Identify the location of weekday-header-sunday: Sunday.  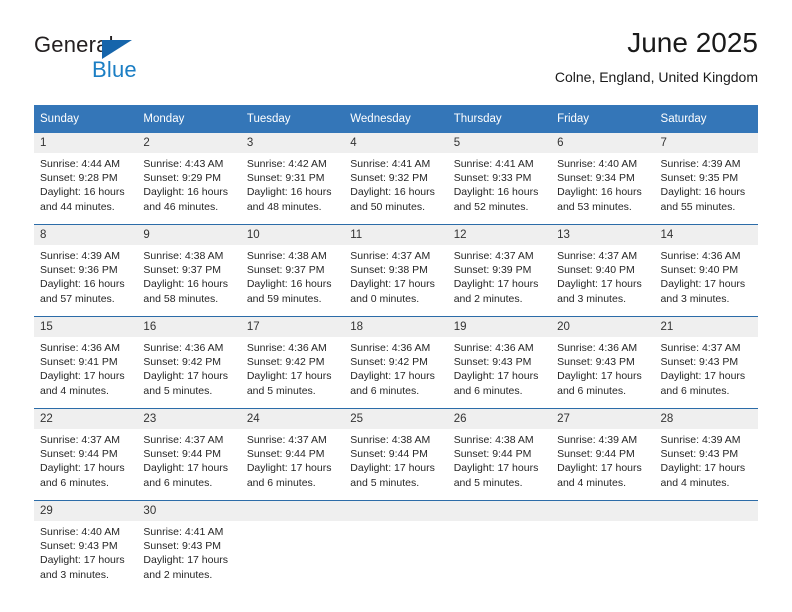
(86, 119).